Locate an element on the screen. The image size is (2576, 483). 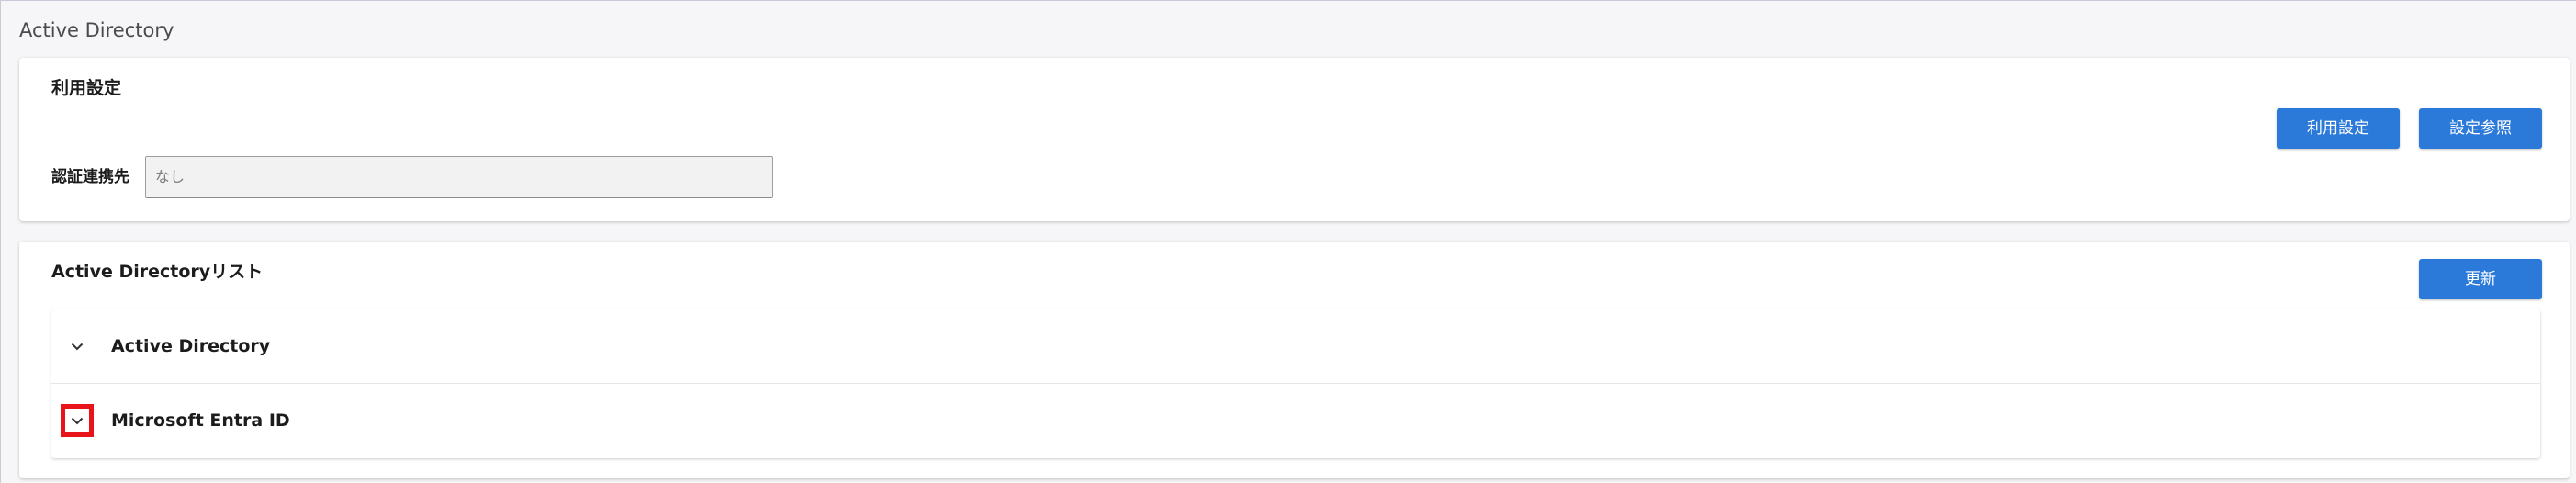
ad-list-title: Active Directoryリスト is located at coordinates (157, 272).